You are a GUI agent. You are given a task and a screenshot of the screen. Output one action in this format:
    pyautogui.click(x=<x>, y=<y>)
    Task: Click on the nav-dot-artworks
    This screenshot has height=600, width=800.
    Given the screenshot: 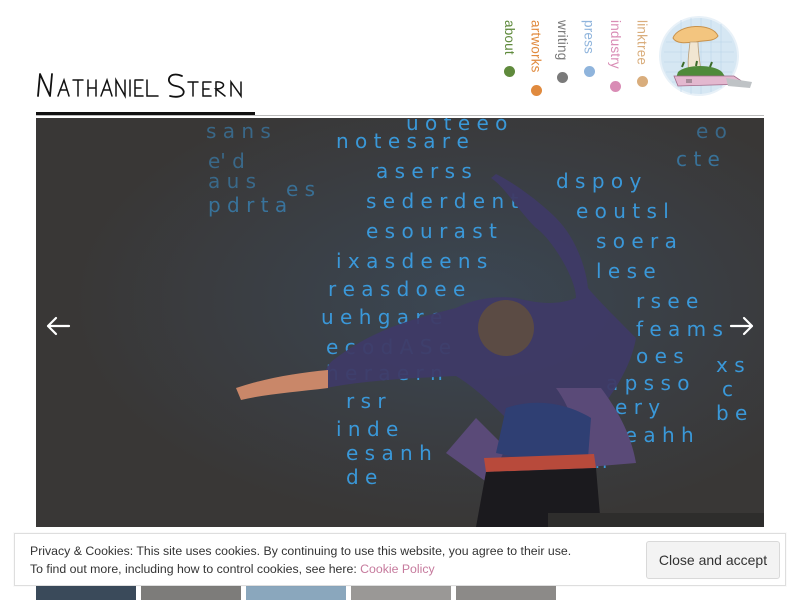 What is the action you would take?
    pyautogui.click(x=536, y=90)
    